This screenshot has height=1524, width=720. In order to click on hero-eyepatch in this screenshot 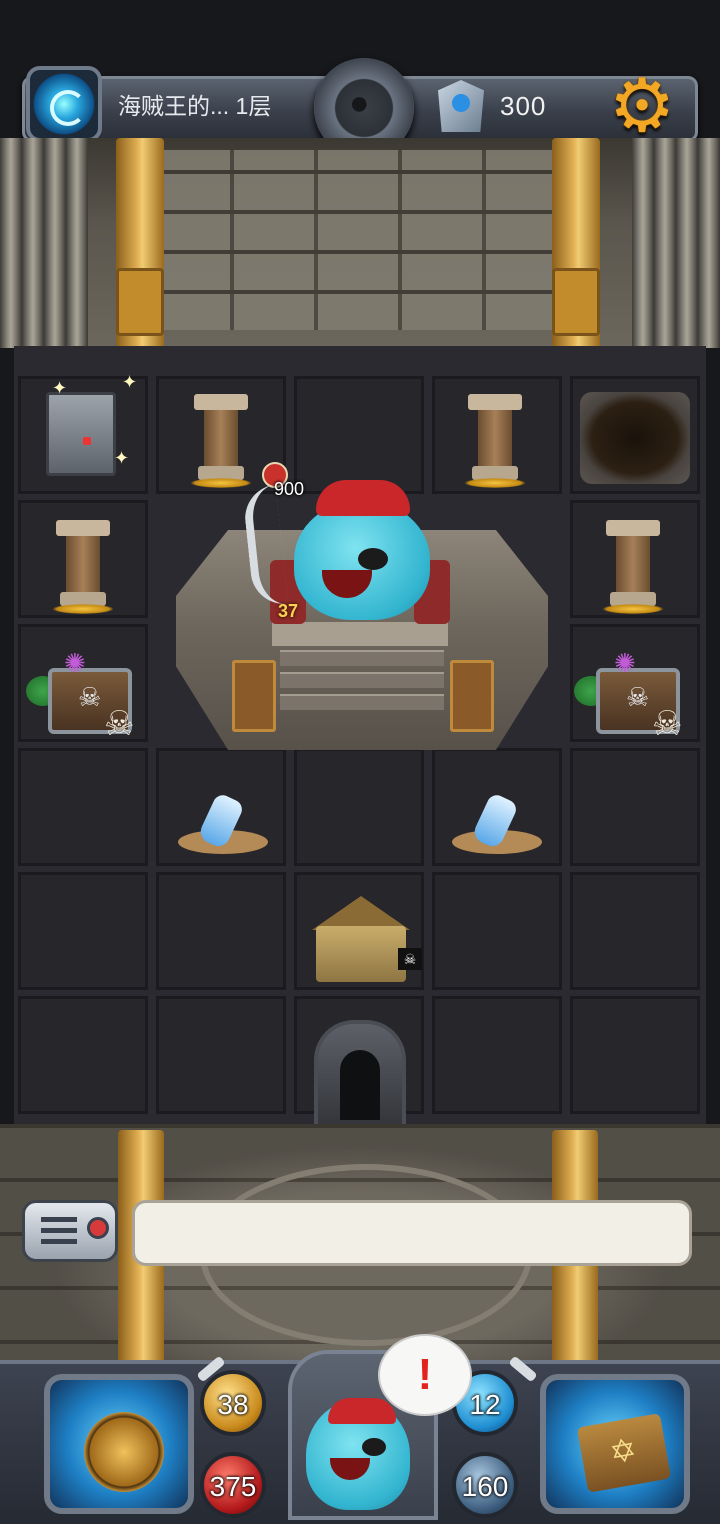, I will do `click(374, 1447)`.